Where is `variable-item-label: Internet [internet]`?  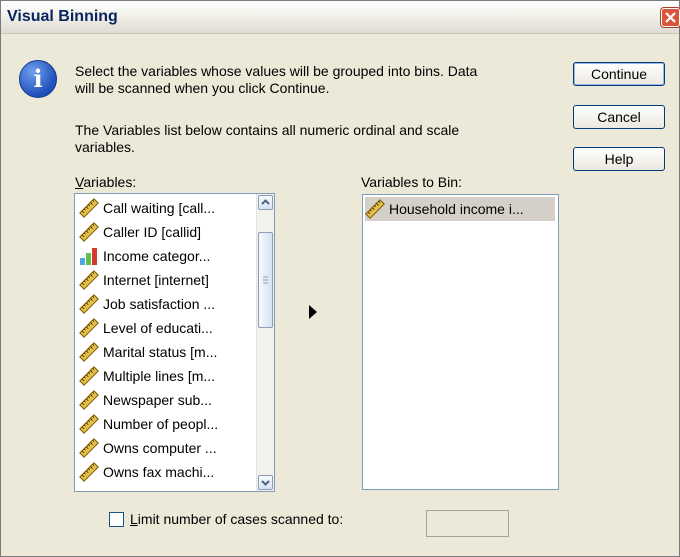 variable-item-label: Internet [internet] is located at coordinates (156, 280).